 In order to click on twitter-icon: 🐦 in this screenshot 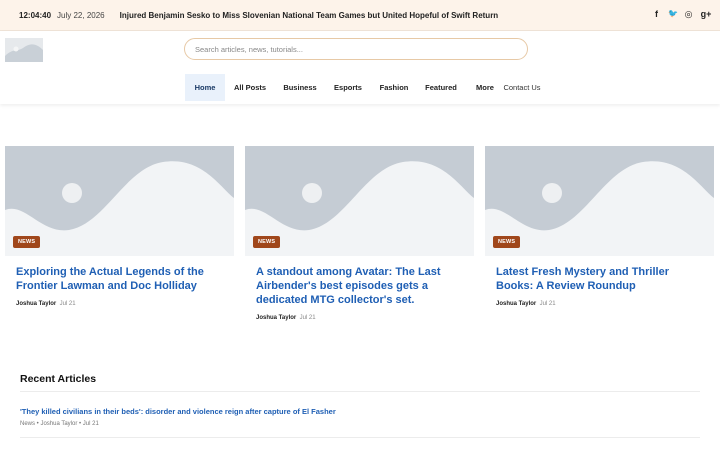, I will do `click(673, 14)`.